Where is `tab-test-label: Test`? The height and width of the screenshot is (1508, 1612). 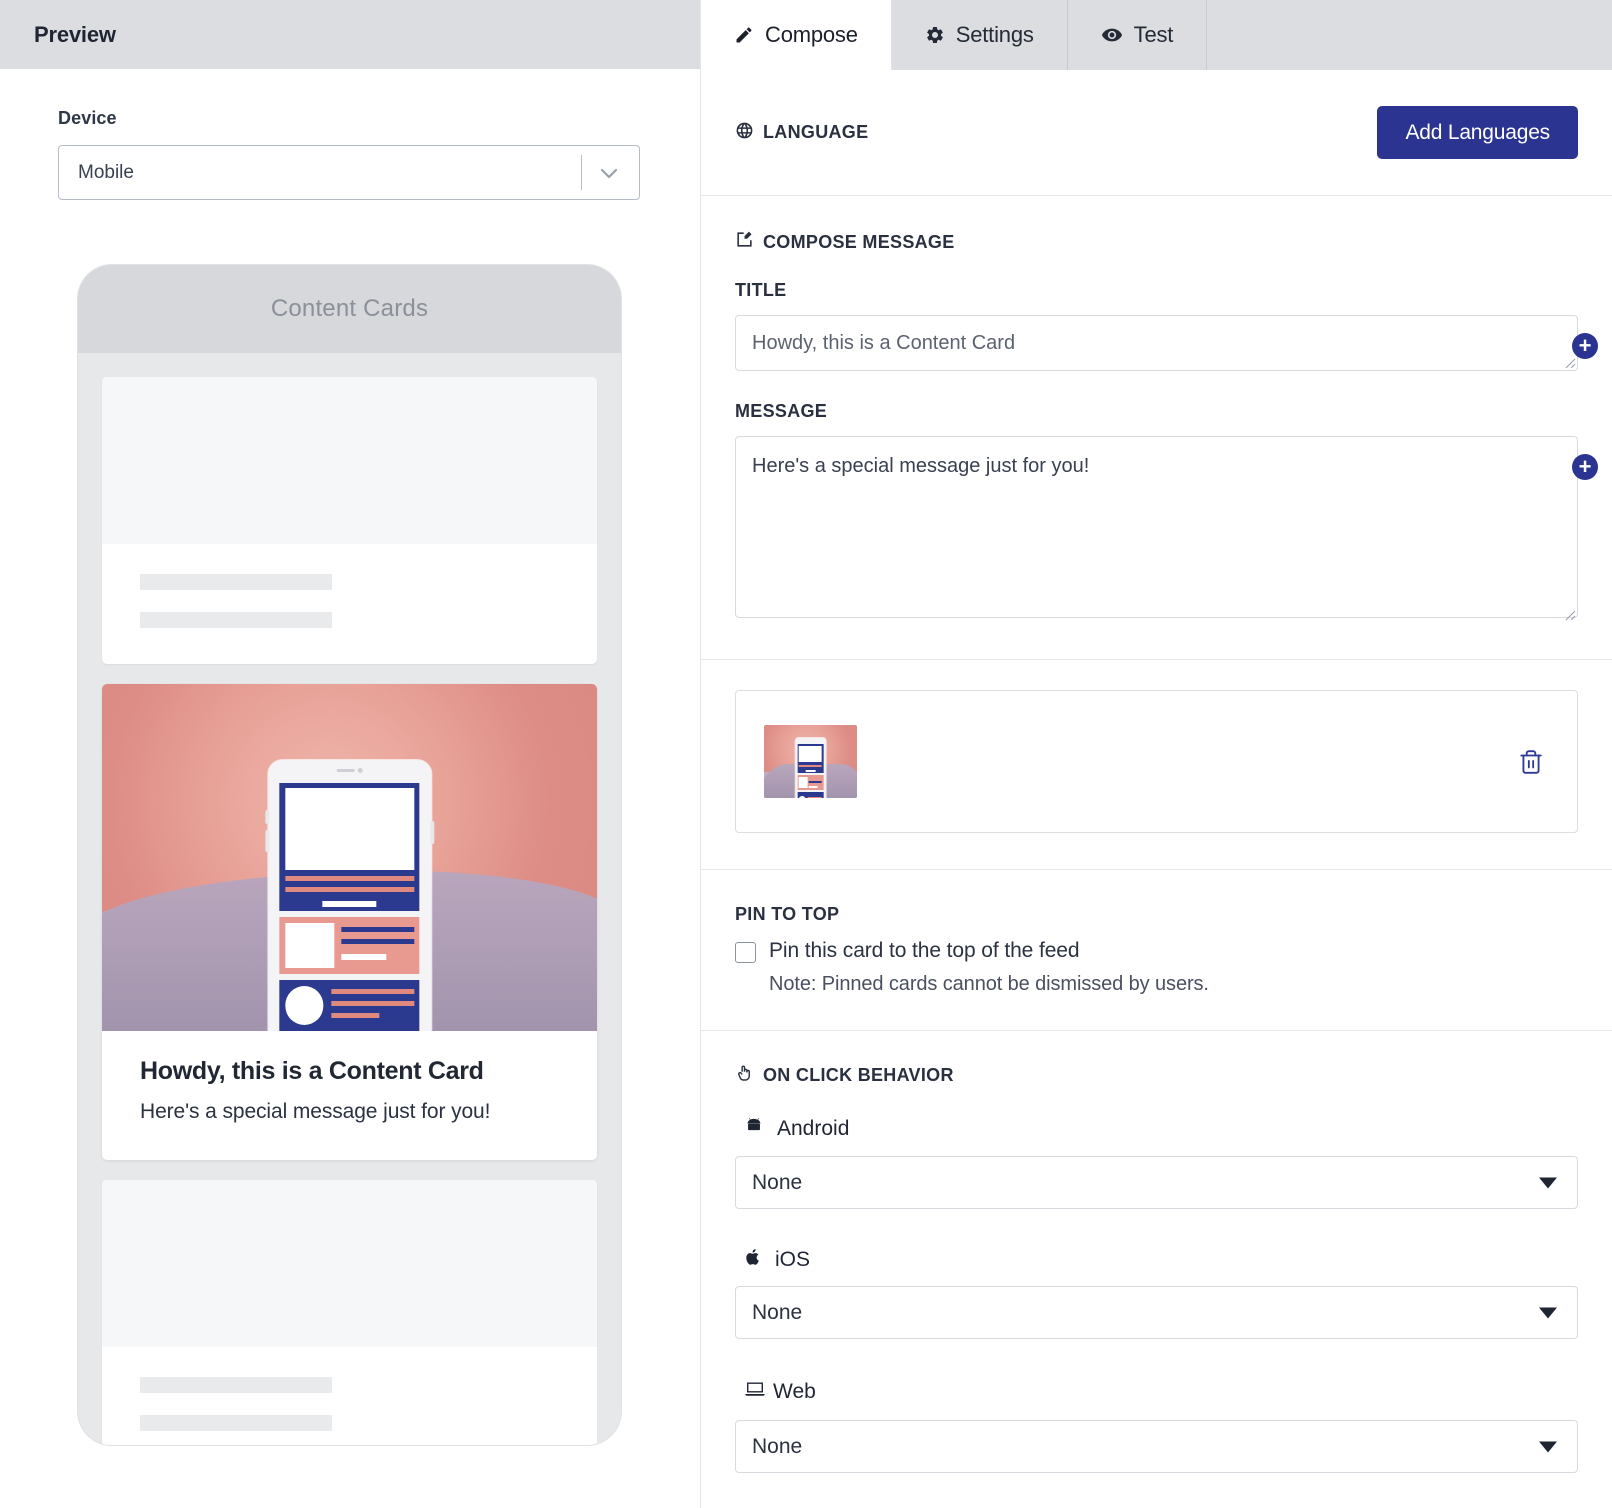 tab-test-label: Test is located at coordinates (1153, 34).